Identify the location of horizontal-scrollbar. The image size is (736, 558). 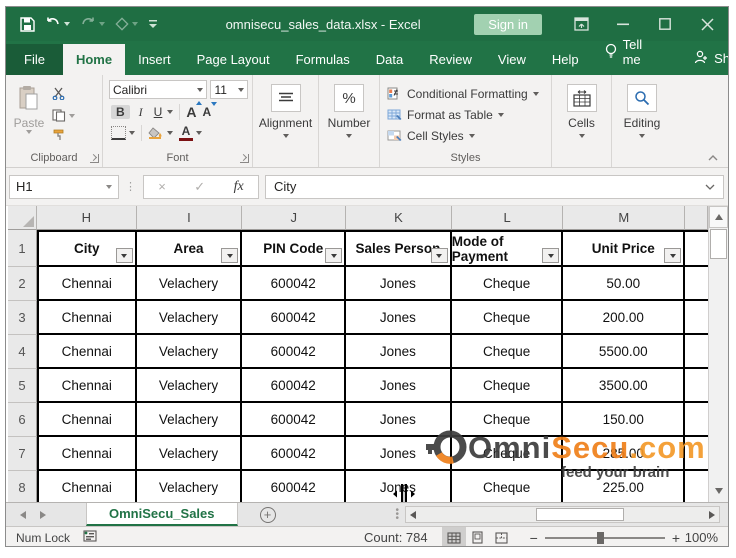
(562, 514).